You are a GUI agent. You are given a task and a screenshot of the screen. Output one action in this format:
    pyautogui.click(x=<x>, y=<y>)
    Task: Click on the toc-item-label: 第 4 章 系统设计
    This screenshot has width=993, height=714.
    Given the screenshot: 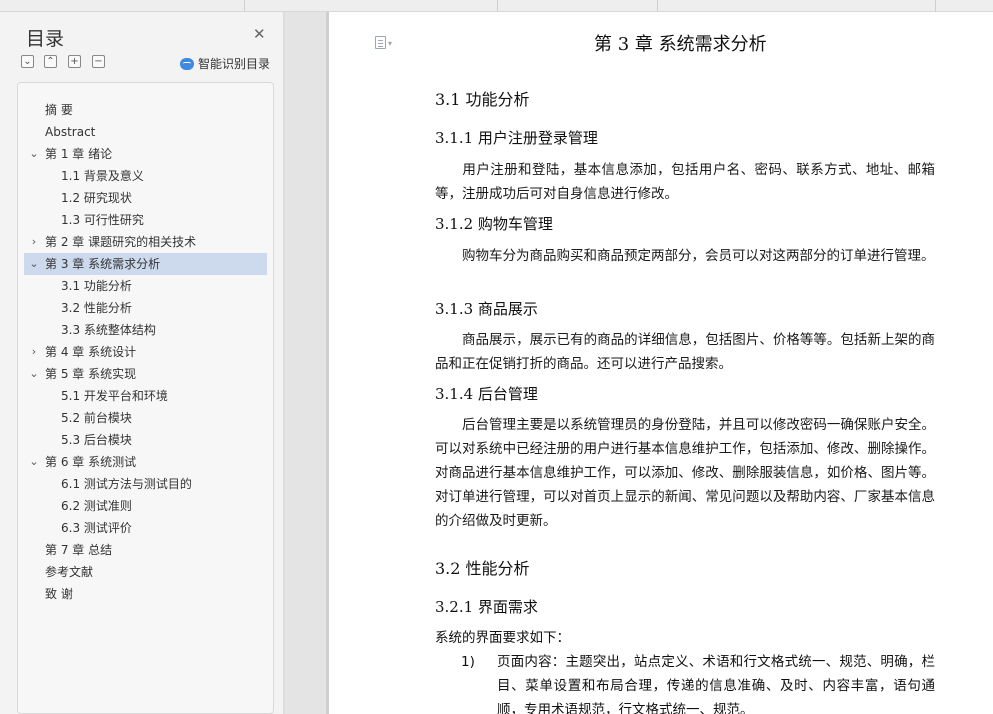 What is the action you would take?
    pyautogui.click(x=91, y=352)
    